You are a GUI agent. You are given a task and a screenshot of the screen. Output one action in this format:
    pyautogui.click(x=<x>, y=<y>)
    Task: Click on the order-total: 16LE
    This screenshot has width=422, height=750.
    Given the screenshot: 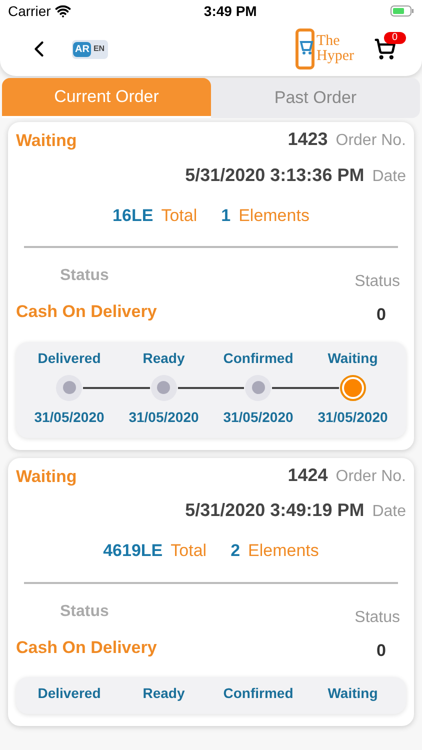 What is the action you would take?
    pyautogui.click(x=133, y=215)
    